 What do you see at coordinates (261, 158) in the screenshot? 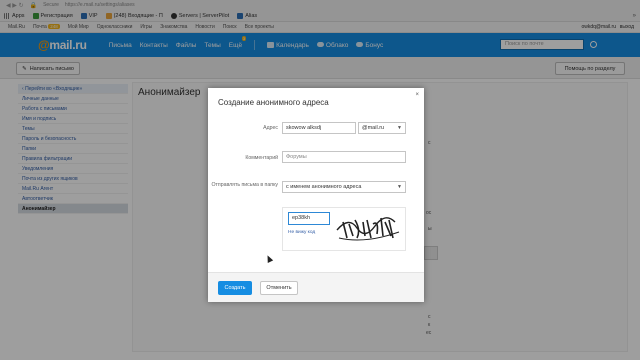
I see `comment-label: Комментарий` at bounding box center [261, 158].